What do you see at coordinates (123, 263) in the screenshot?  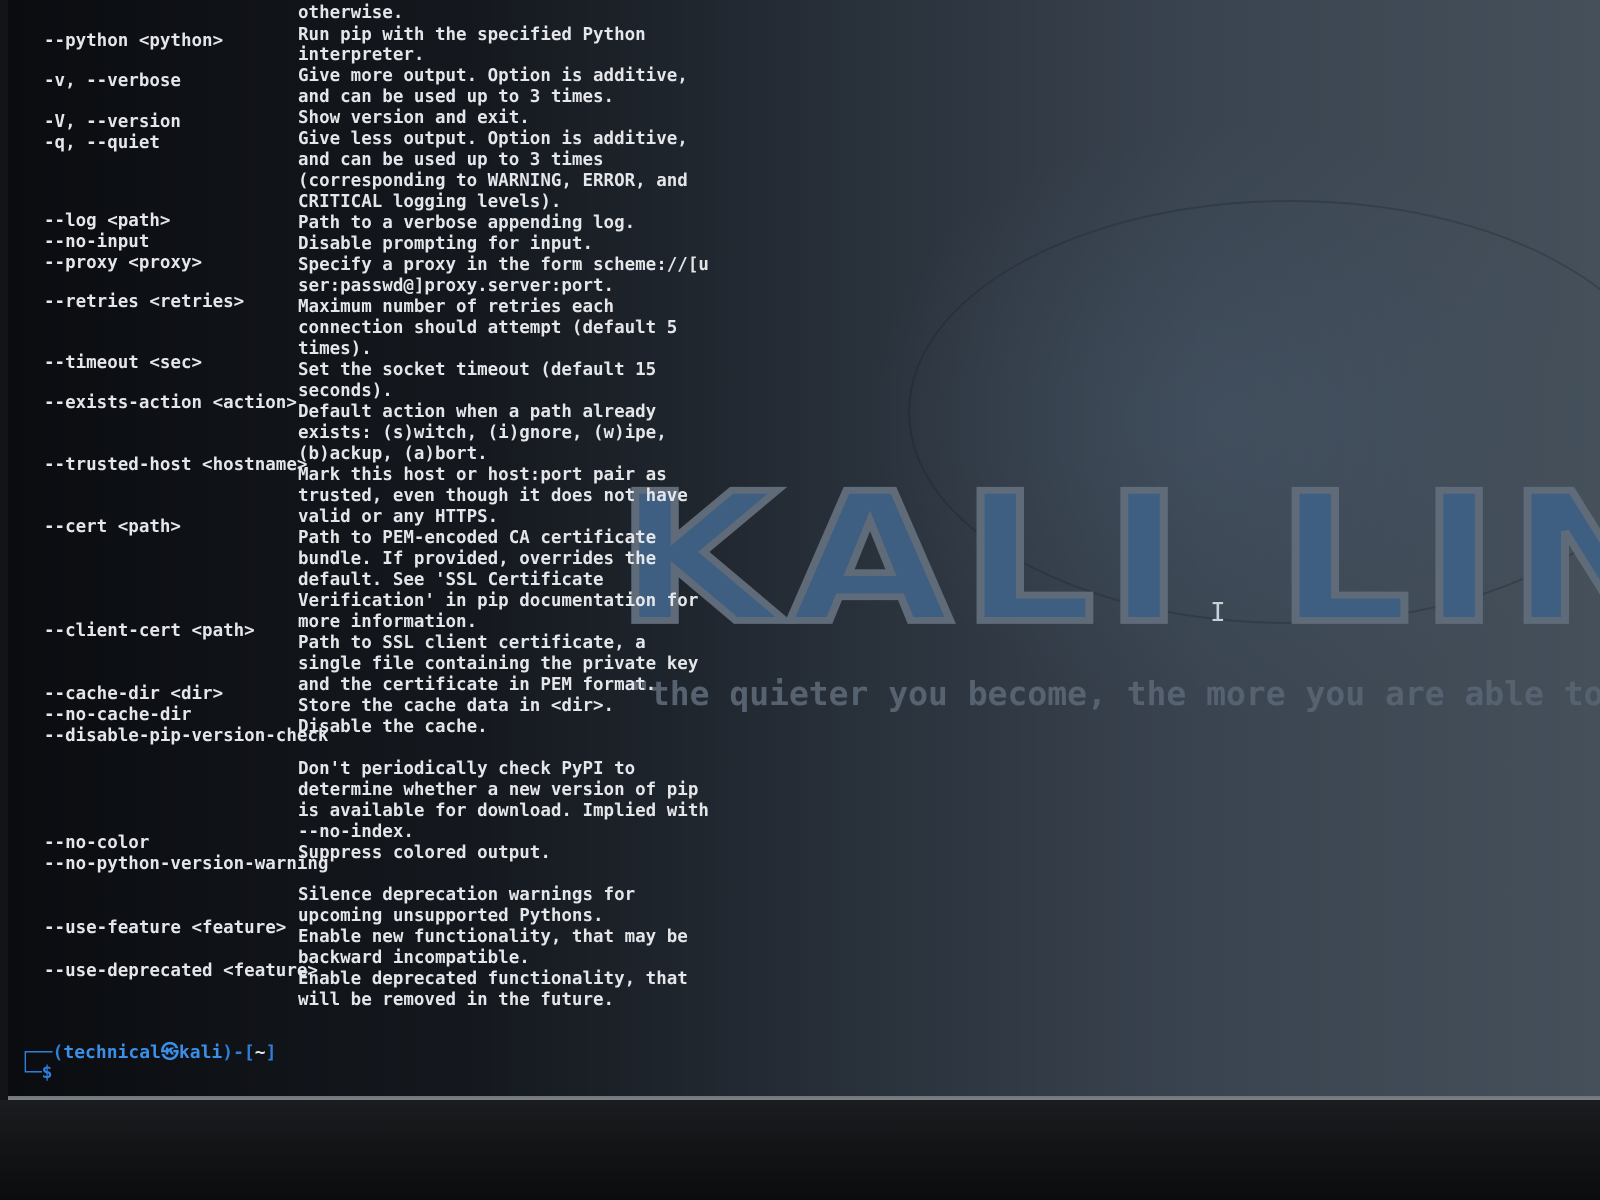 I see `option-flag: --proxy <proxy>` at bounding box center [123, 263].